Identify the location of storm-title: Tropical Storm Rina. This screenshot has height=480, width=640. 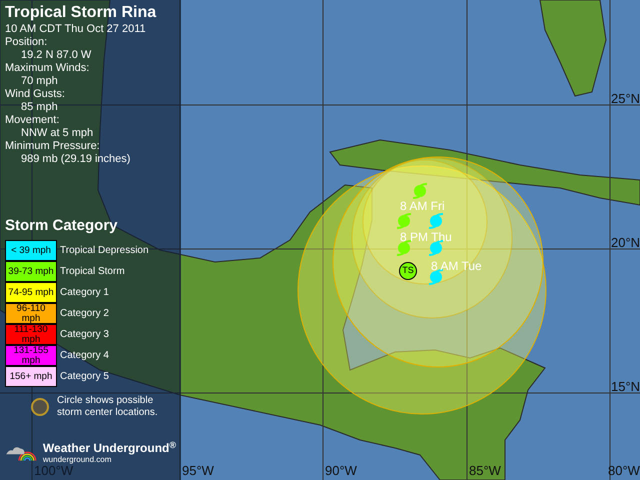
(81, 13).